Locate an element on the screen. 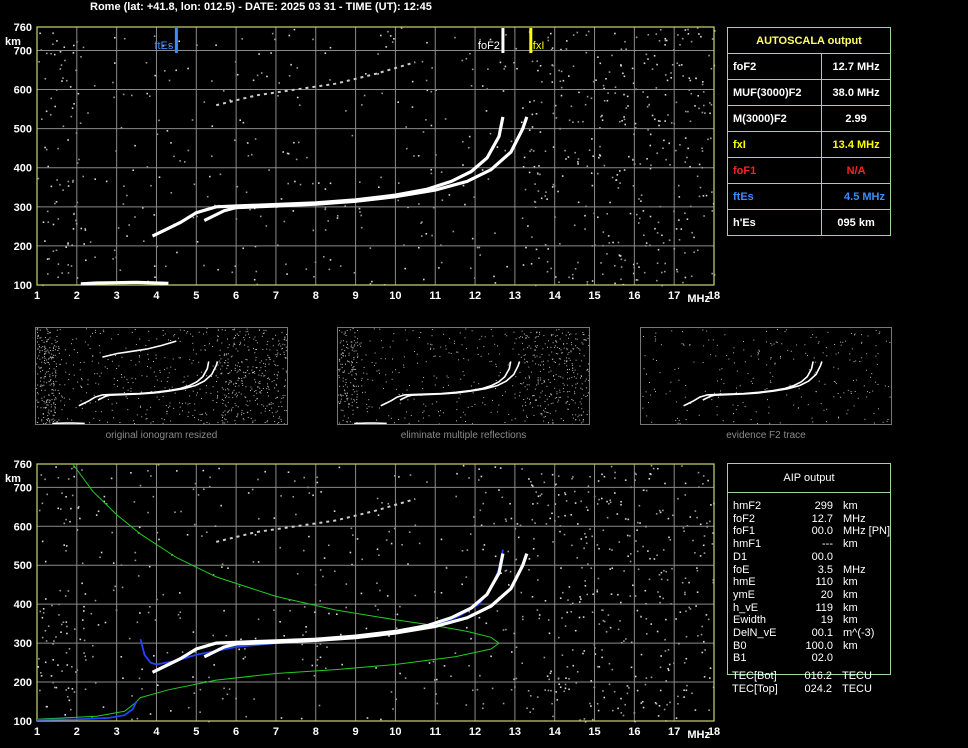 The height and width of the screenshot is (748, 968). autoscala-label: MUF(3000)F2 is located at coordinates (774, 92).